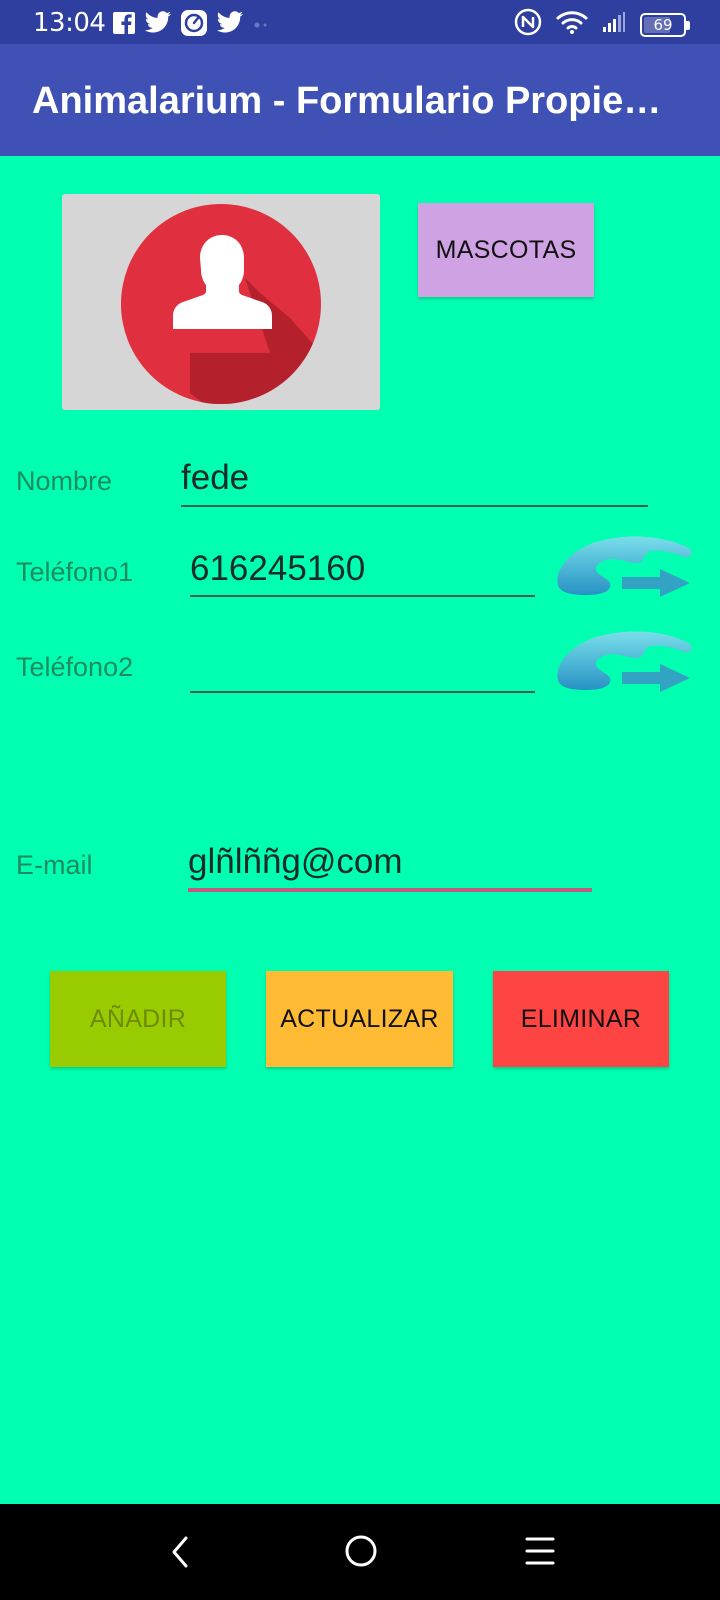 The image size is (720, 1600). Describe the element at coordinates (262, 26) in the screenshot. I see `dots-icon` at that location.